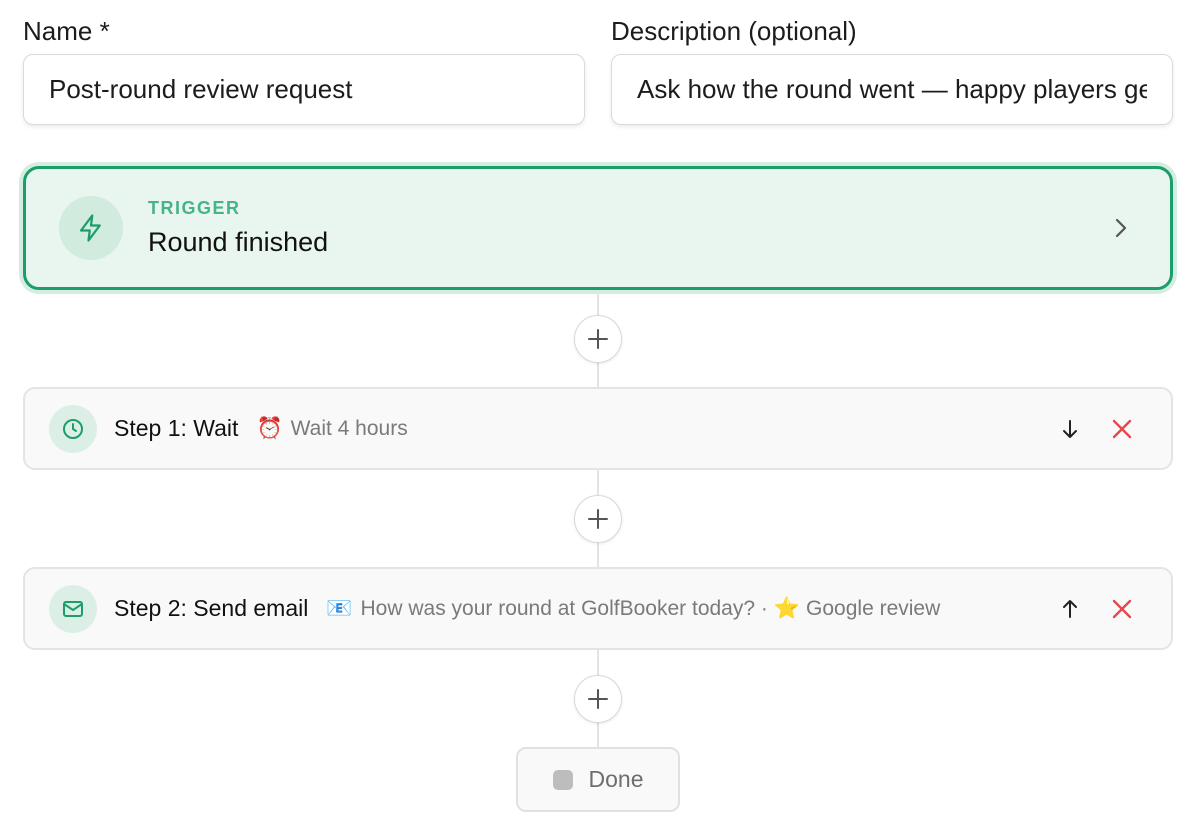 The width and height of the screenshot is (1195, 835). What do you see at coordinates (211, 608) in the screenshot?
I see `step-title: Step 2: Send email` at bounding box center [211, 608].